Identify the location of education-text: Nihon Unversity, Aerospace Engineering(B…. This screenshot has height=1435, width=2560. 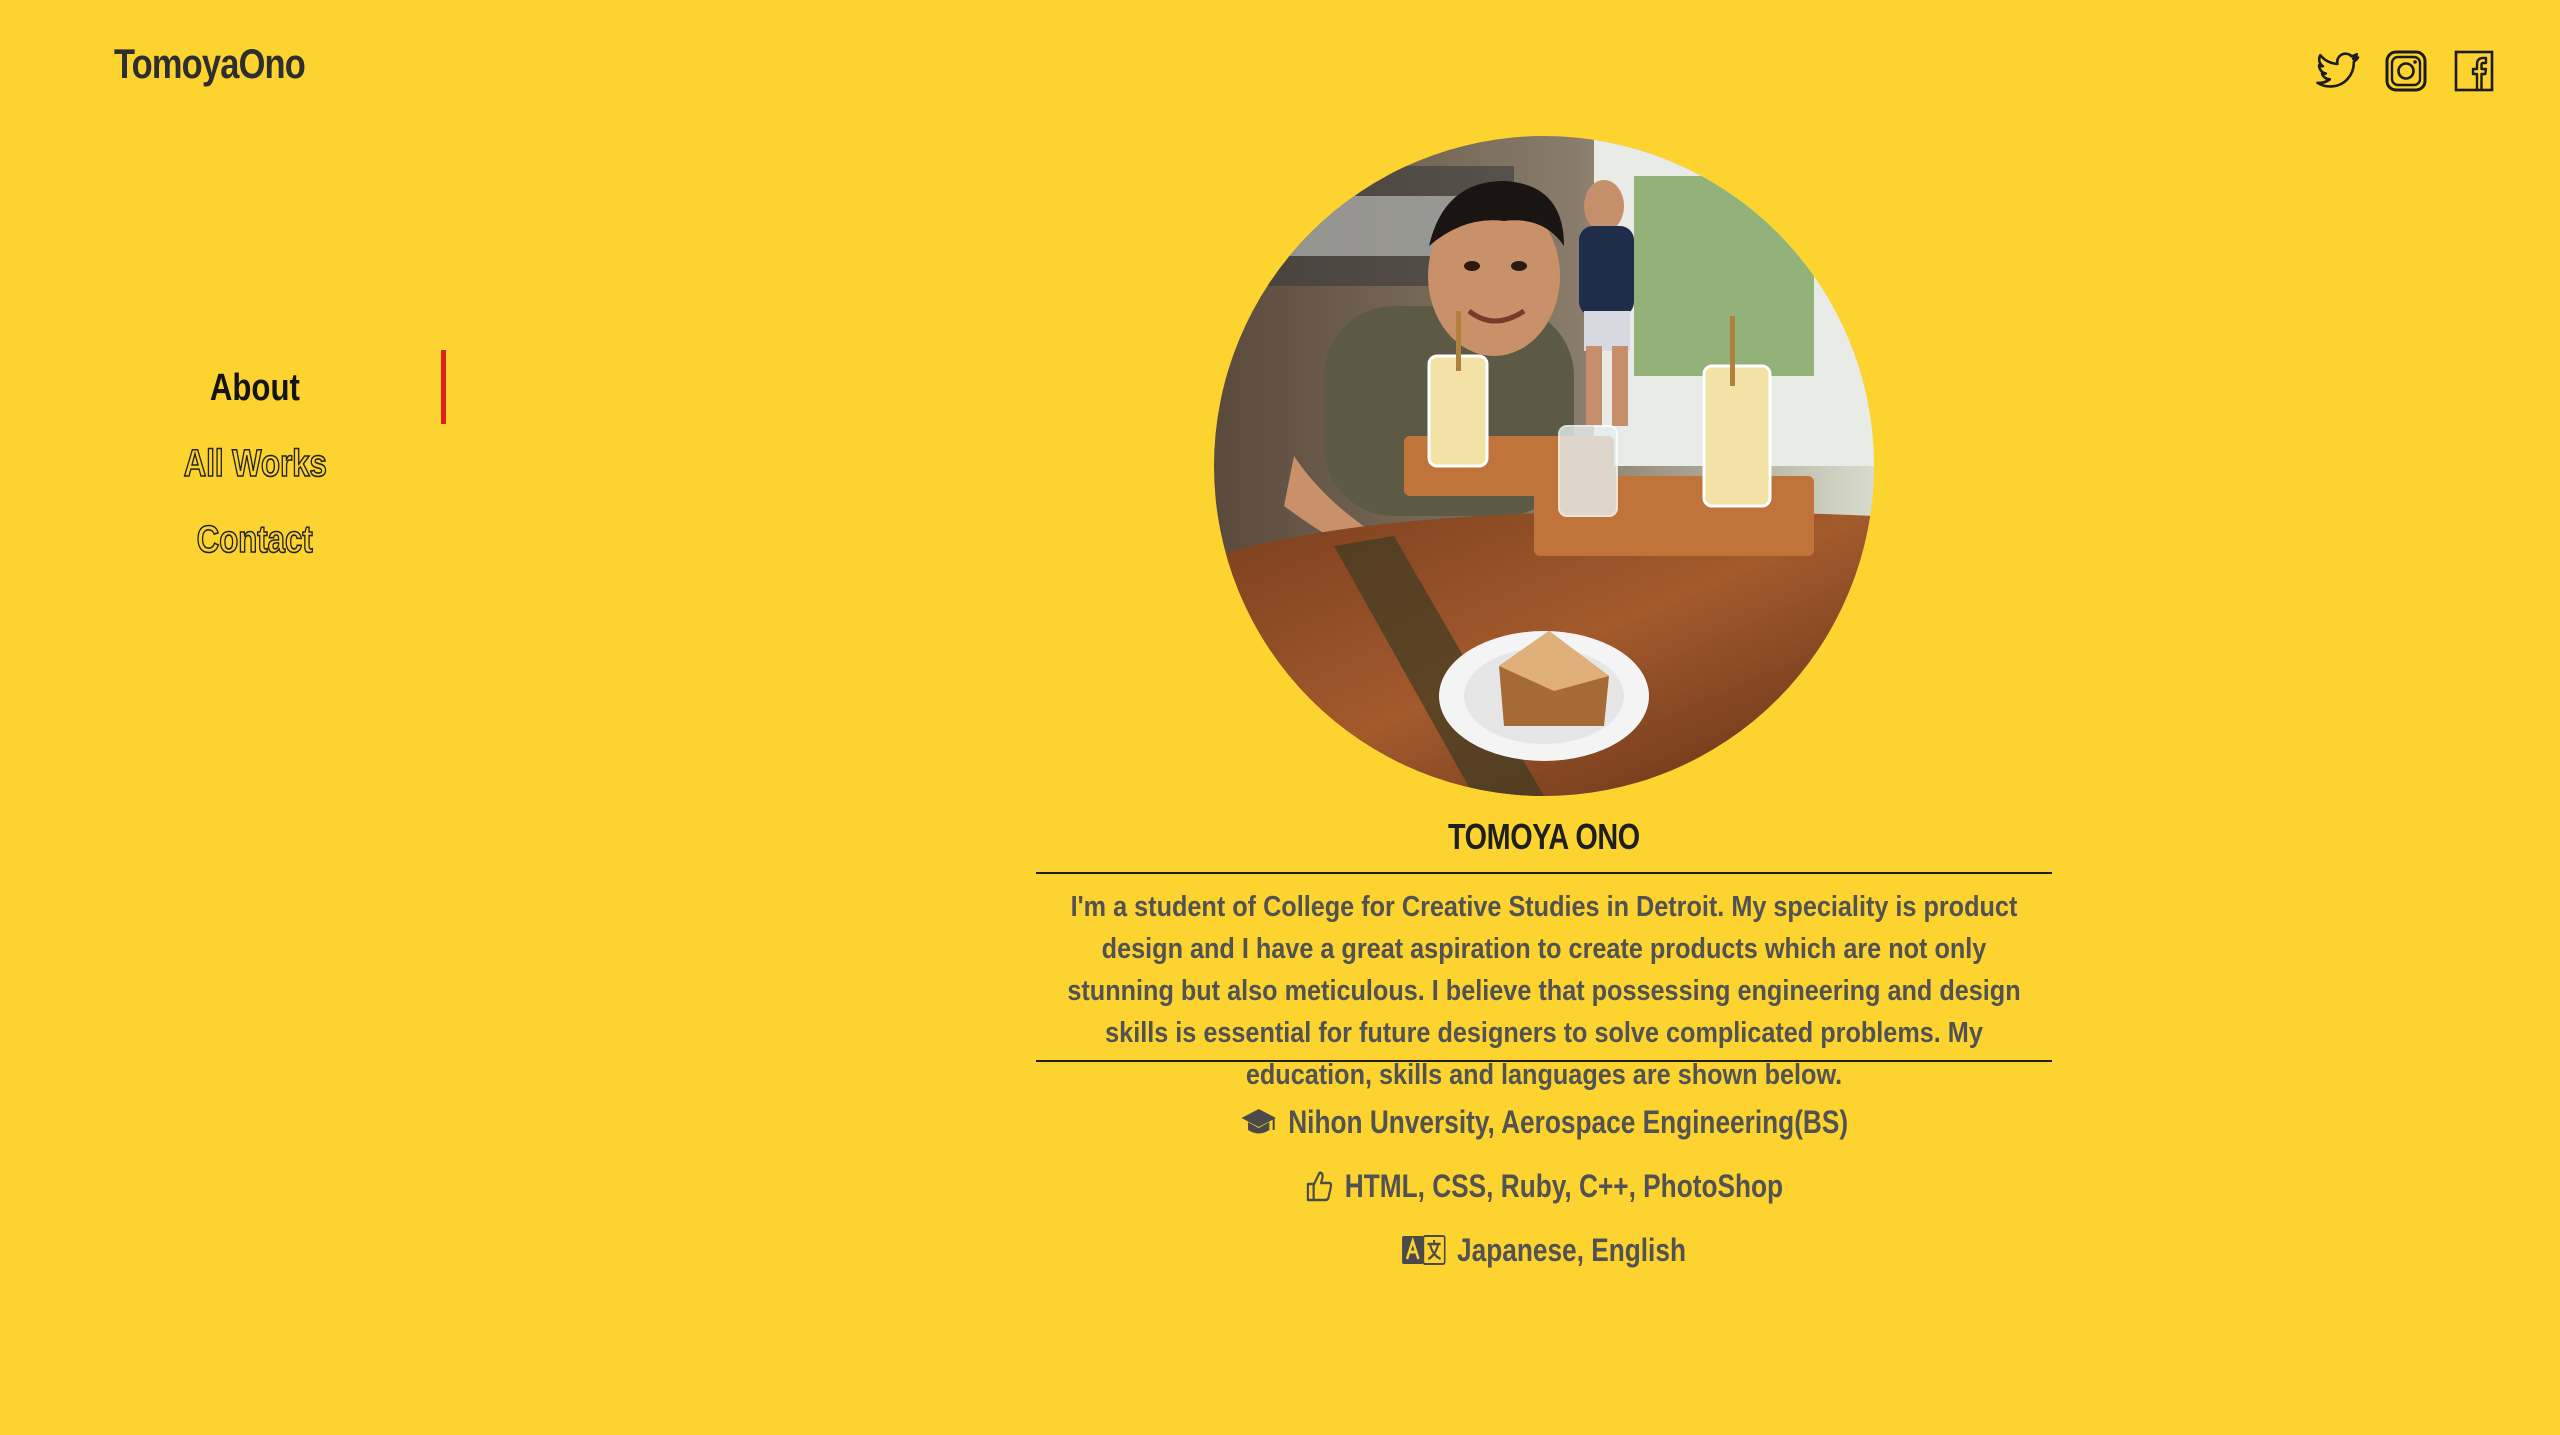
(1567, 1121).